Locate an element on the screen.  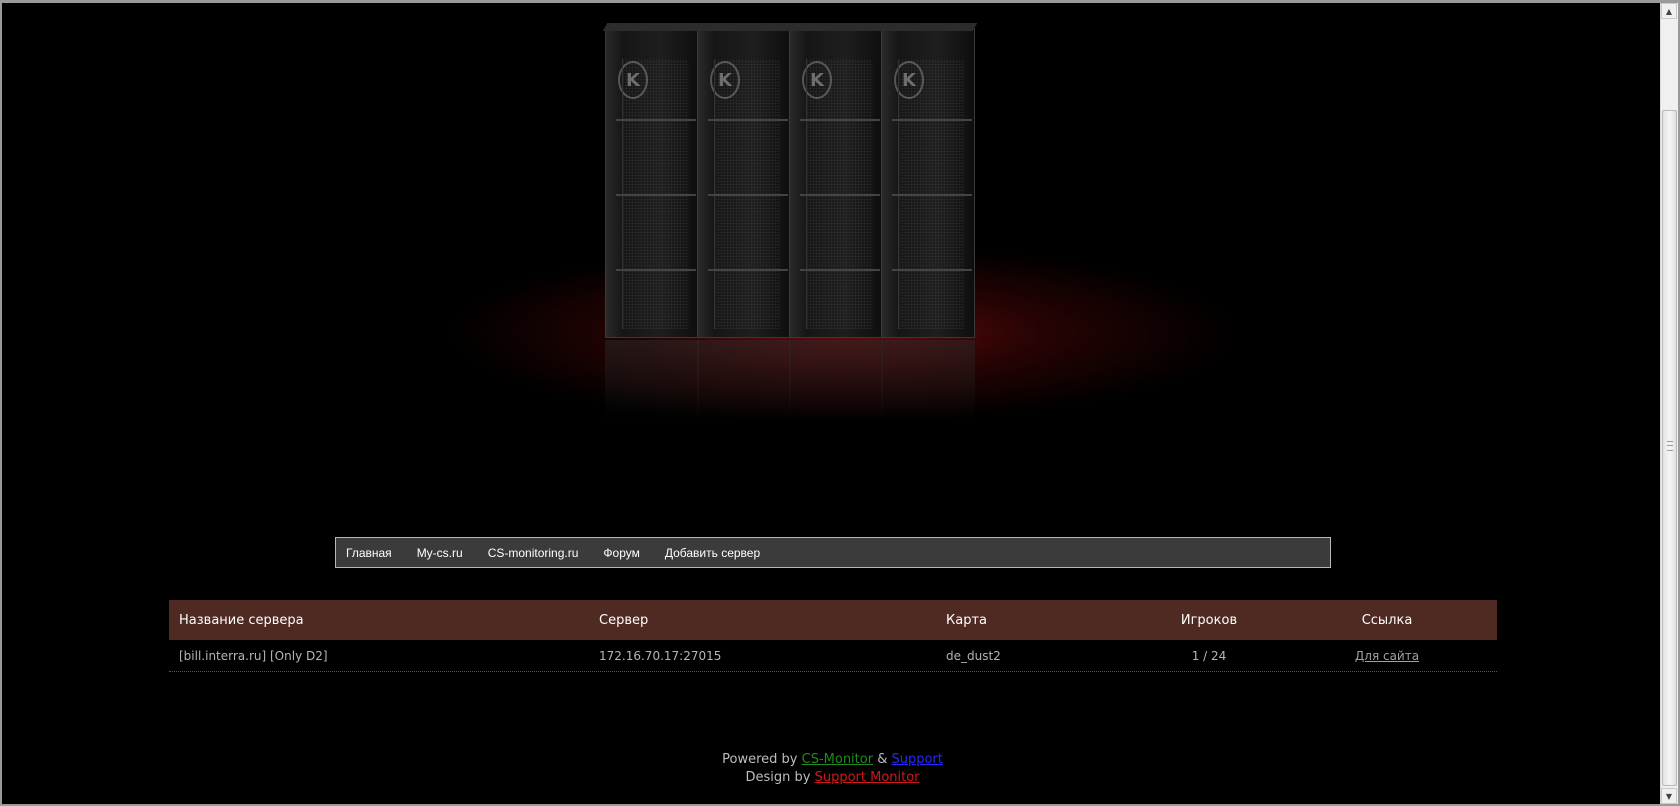
grip-icon is located at coordinates (1670, 446).